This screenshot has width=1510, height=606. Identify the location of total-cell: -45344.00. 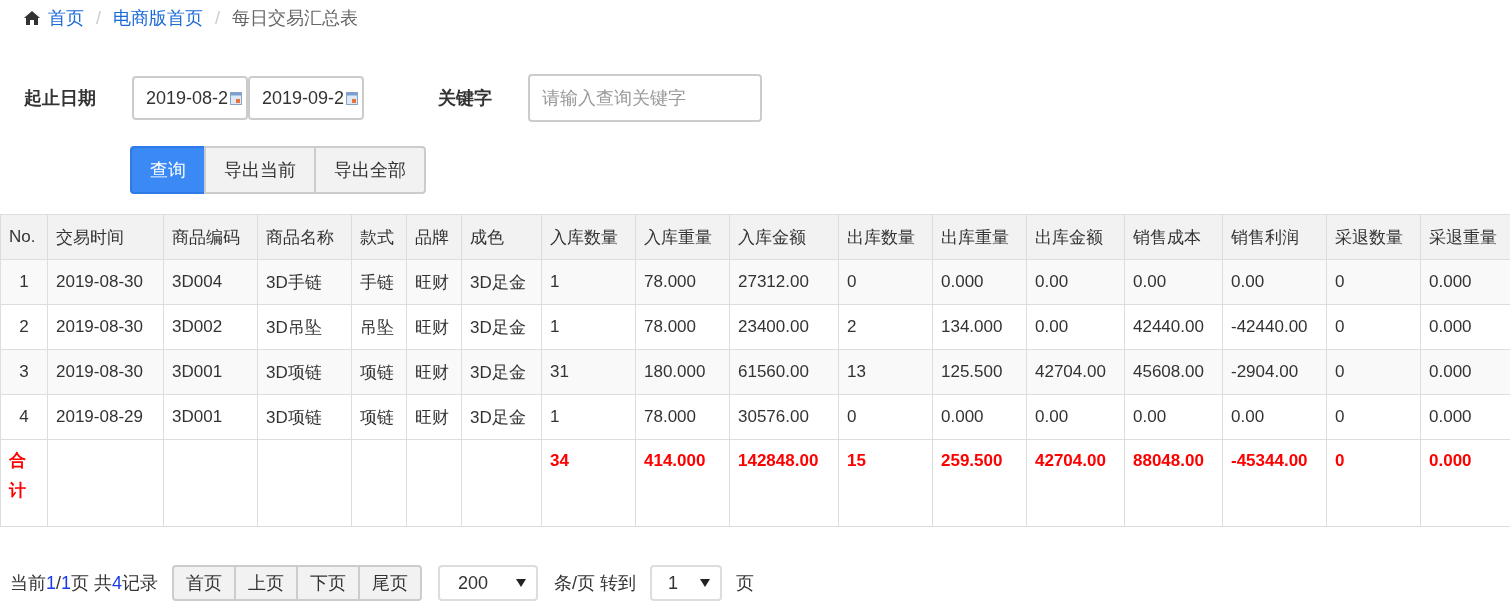
(1274, 483).